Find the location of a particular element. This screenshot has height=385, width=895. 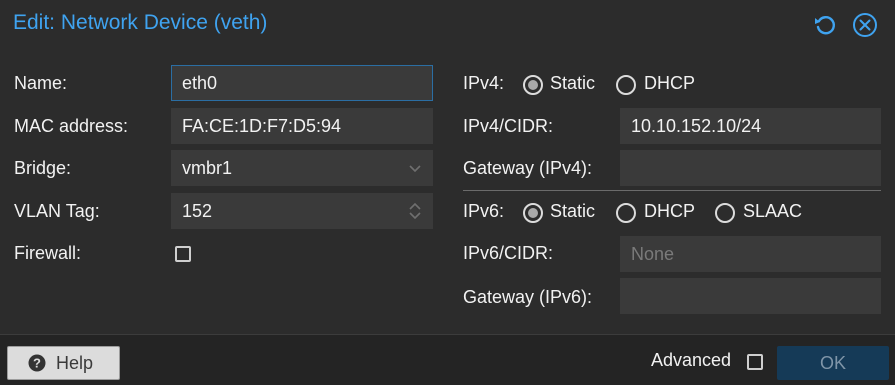

spinner-icon is located at coordinates (415, 211).